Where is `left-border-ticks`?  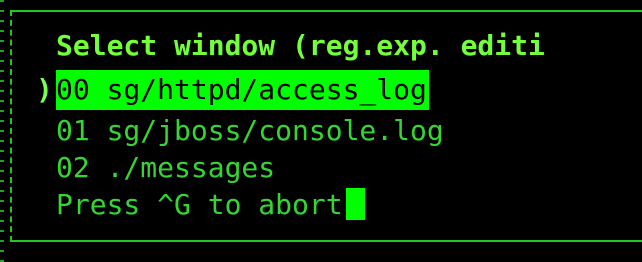
left-border-ticks is located at coordinates (2, 131).